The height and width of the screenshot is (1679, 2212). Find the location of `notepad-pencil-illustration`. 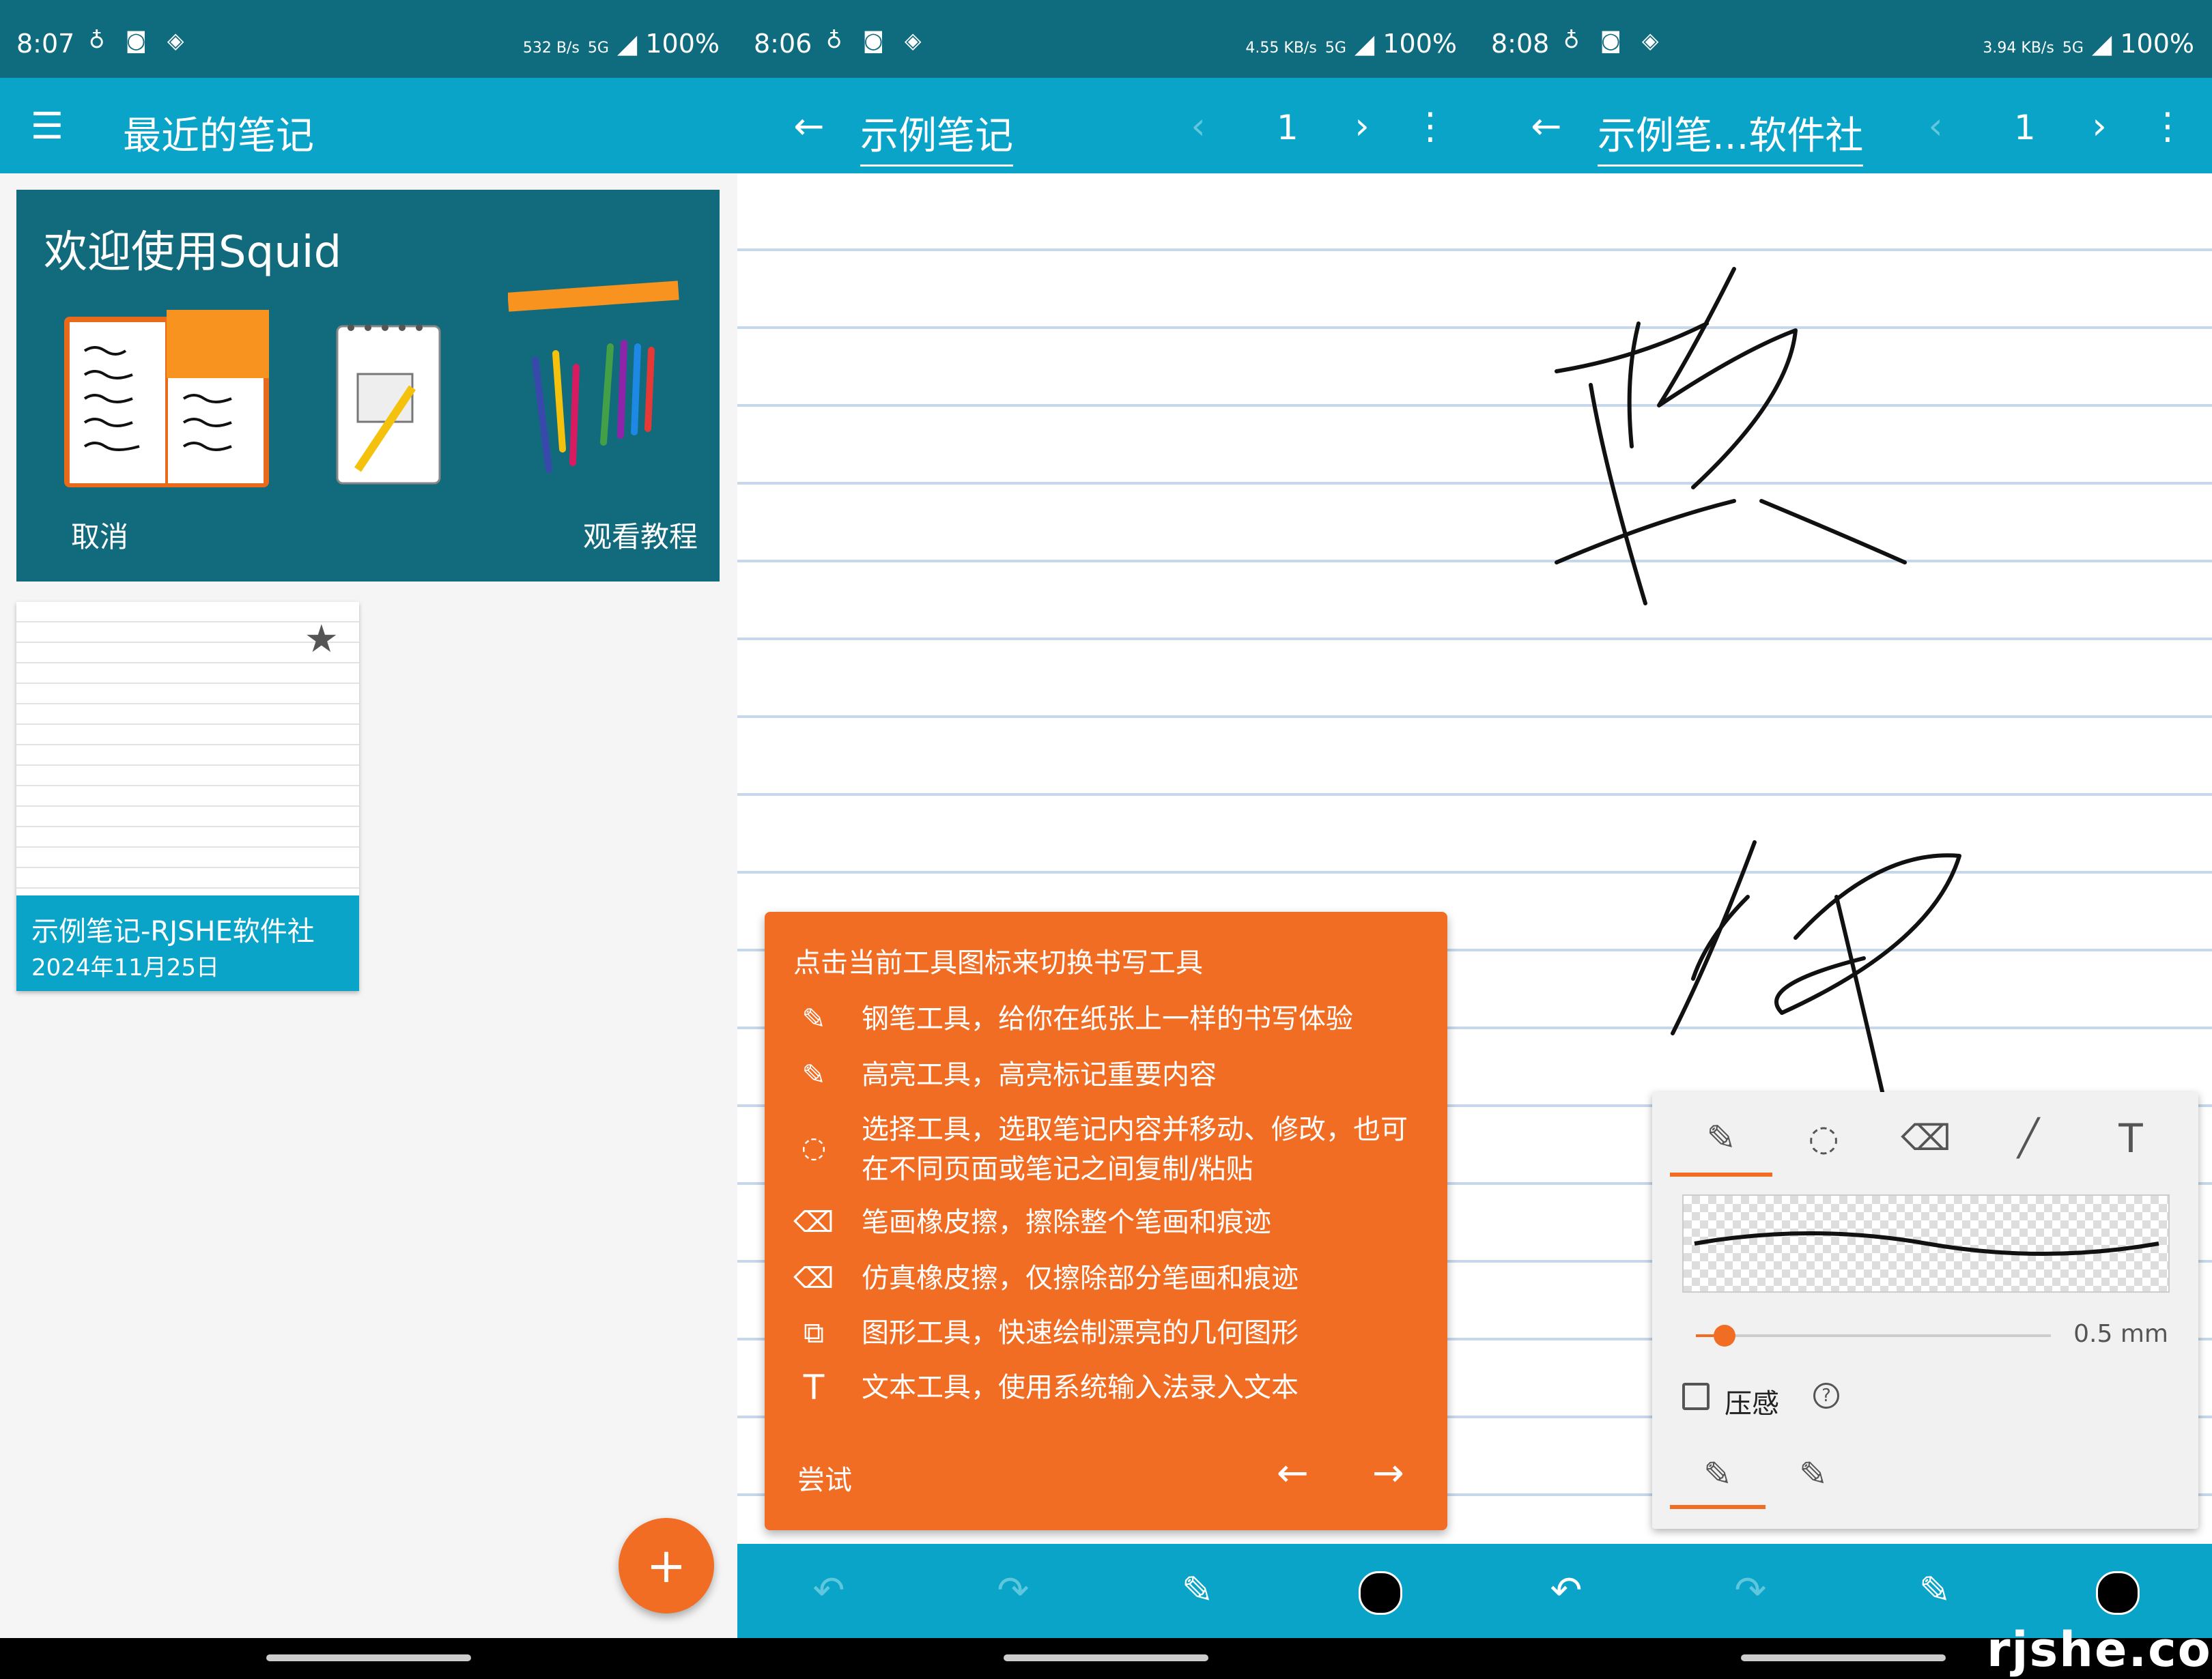

notepad-pencil-illustration is located at coordinates (388, 404).